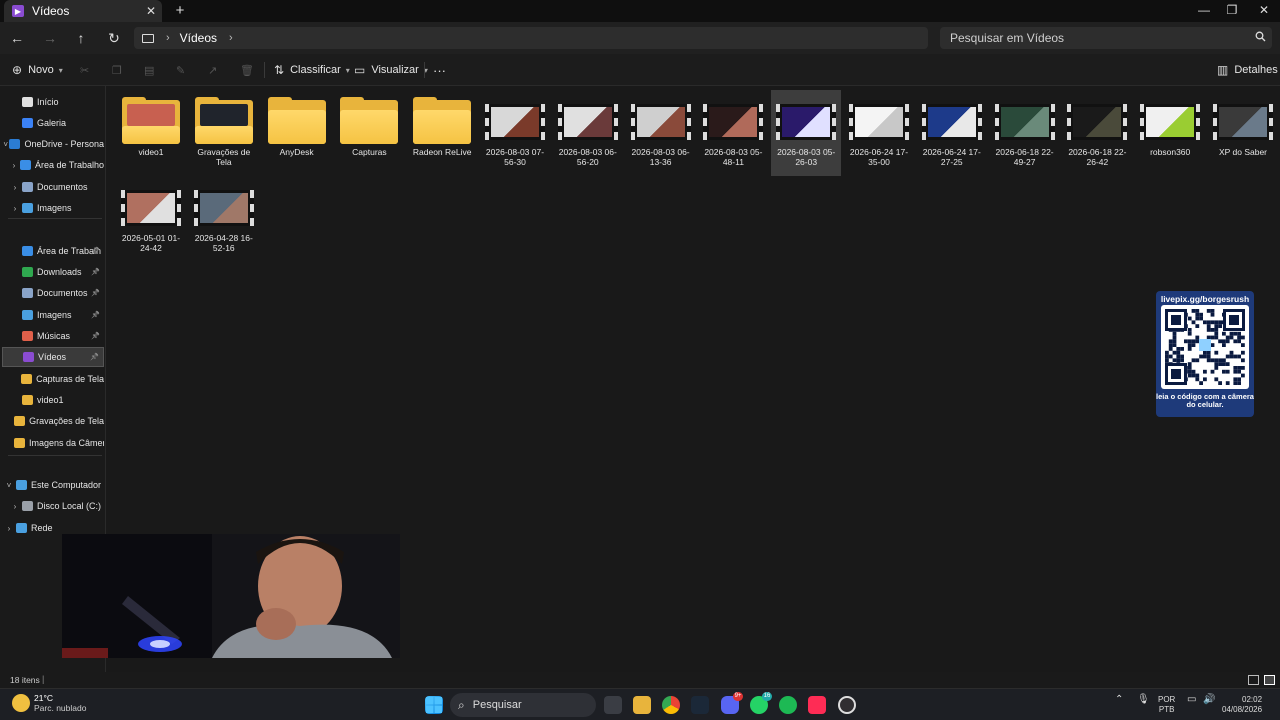  Describe the element at coordinates (279, 70) in the screenshot. I see `sort-icon: ⇅` at that location.